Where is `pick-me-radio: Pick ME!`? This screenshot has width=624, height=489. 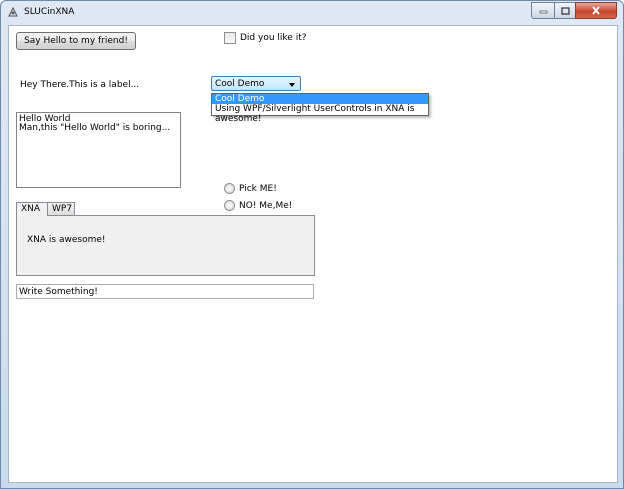
pick-me-radio: Pick ME! is located at coordinates (250, 188).